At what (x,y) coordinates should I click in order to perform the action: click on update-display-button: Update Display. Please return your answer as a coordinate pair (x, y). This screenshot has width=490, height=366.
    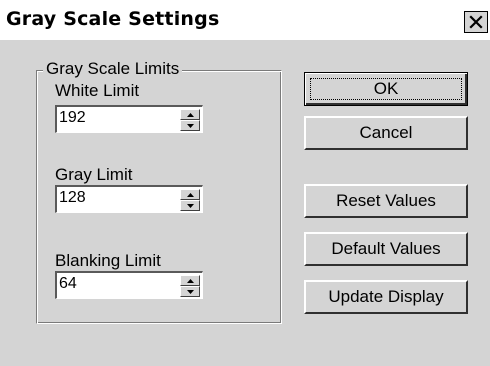
    Looking at the image, I should click on (386, 297).